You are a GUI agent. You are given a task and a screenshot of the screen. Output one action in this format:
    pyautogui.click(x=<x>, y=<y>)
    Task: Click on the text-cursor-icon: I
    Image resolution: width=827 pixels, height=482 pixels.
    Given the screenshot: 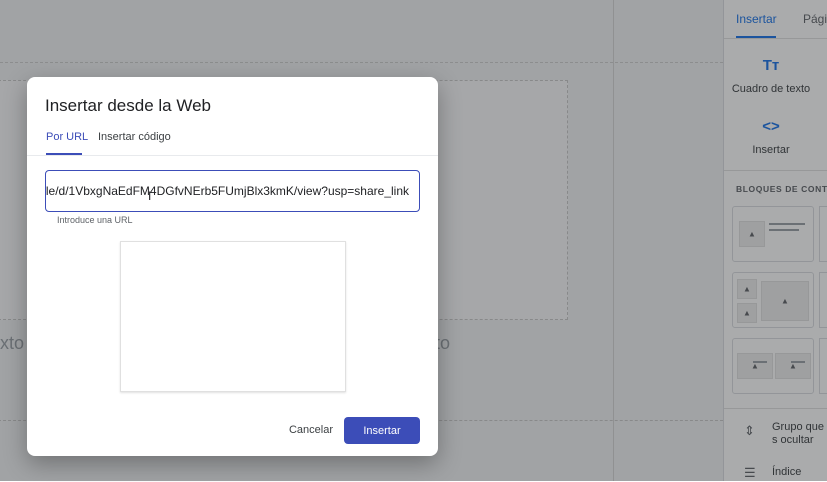 What is the action you would take?
    pyautogui.click(x=150, y=196)
    